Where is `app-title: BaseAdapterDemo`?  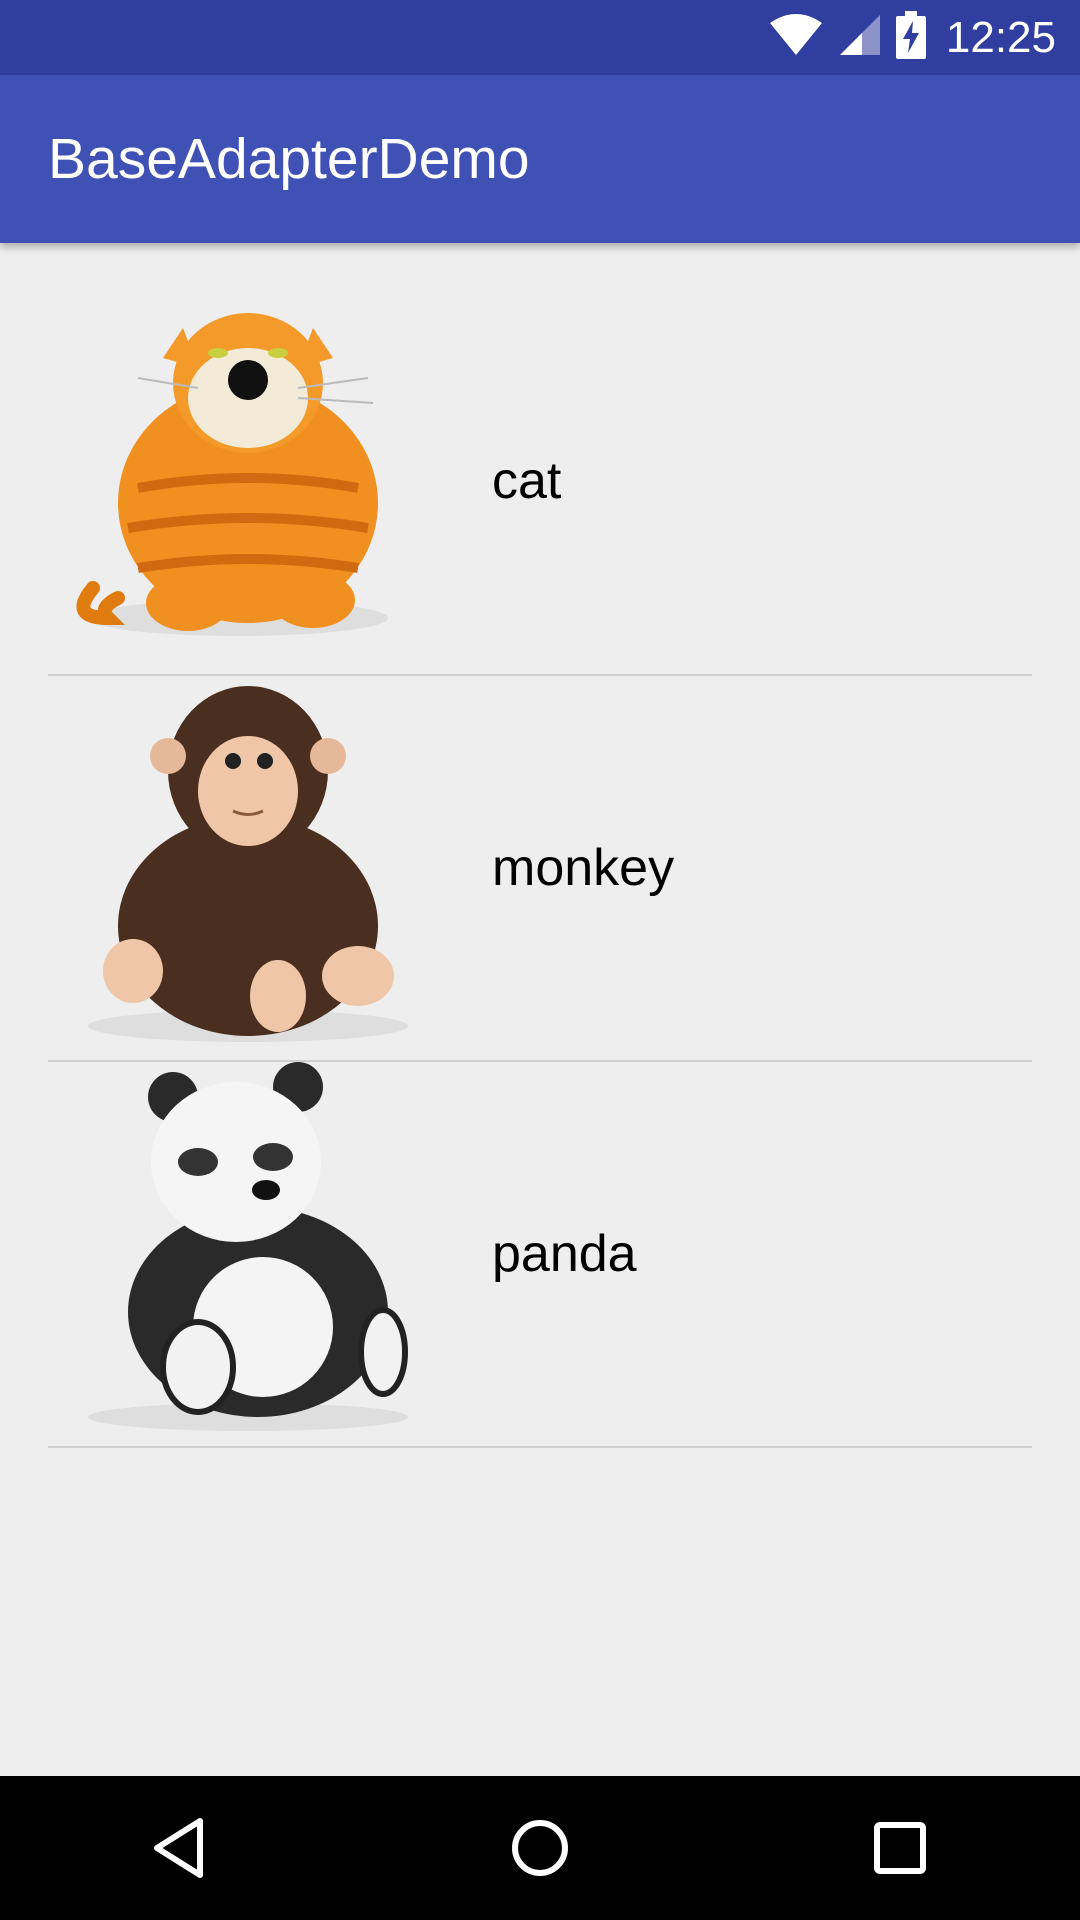 app-title: BaseAdapterDemo is located at coordinates (289, 159).